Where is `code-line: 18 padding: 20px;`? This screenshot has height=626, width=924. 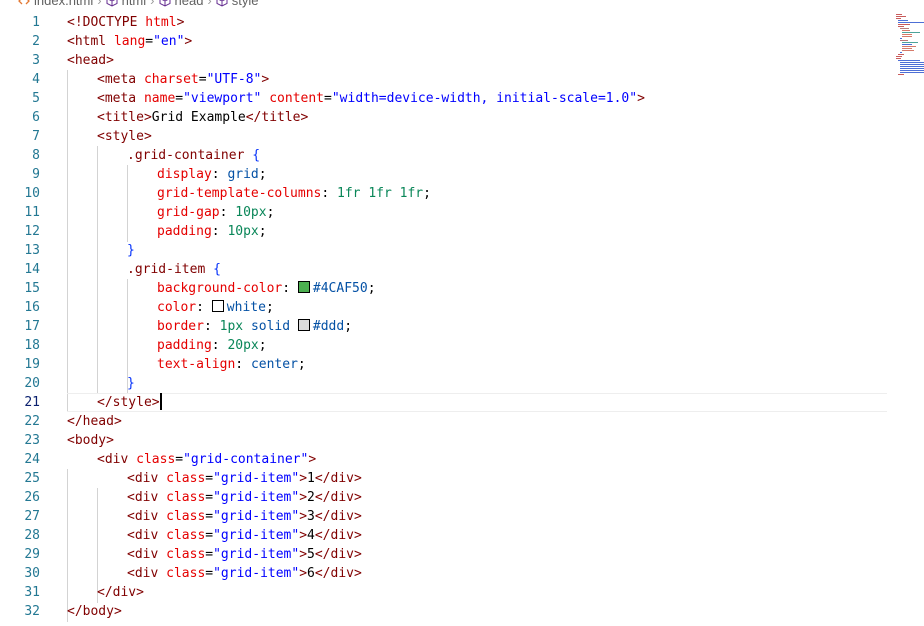
code-line: 18 padding: 20px; is located at coordinates (462, 345).